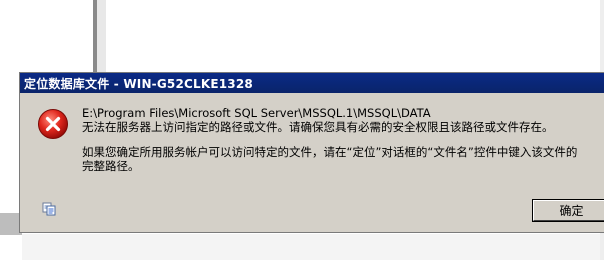 This screenshot has width=604, height=260. Describe the element at coordinates (313, 247) in the screenshot. I see `background-area` at that location.